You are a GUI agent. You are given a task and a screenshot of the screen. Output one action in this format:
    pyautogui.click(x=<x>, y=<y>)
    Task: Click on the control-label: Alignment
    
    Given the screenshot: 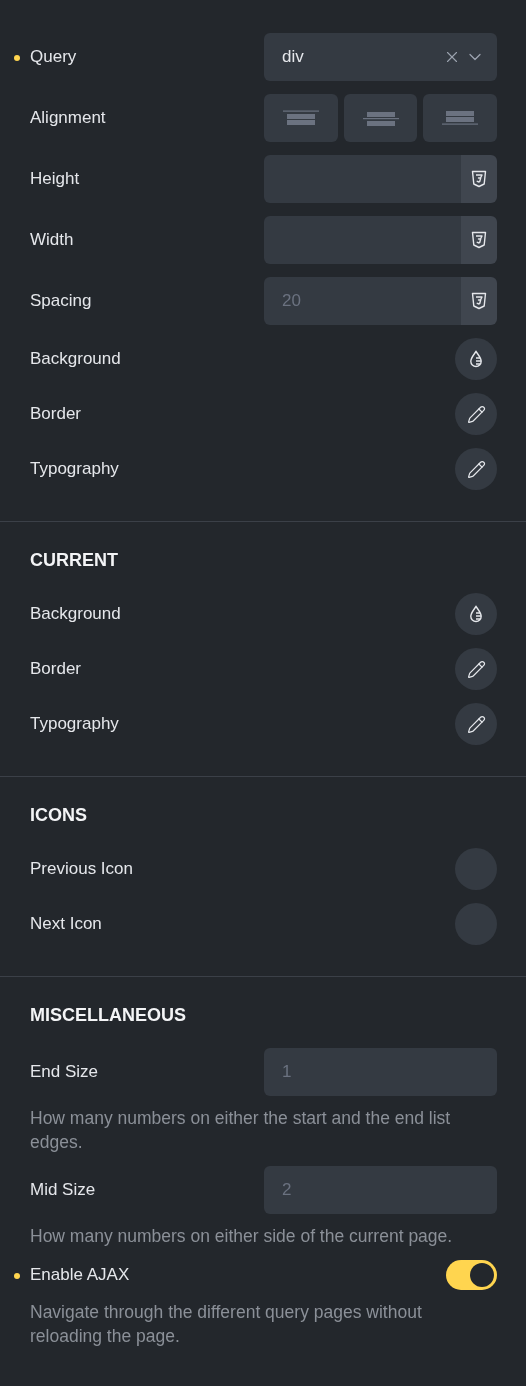 What is the action you would take?
    pyautogui.click(x=68, y=118)
    